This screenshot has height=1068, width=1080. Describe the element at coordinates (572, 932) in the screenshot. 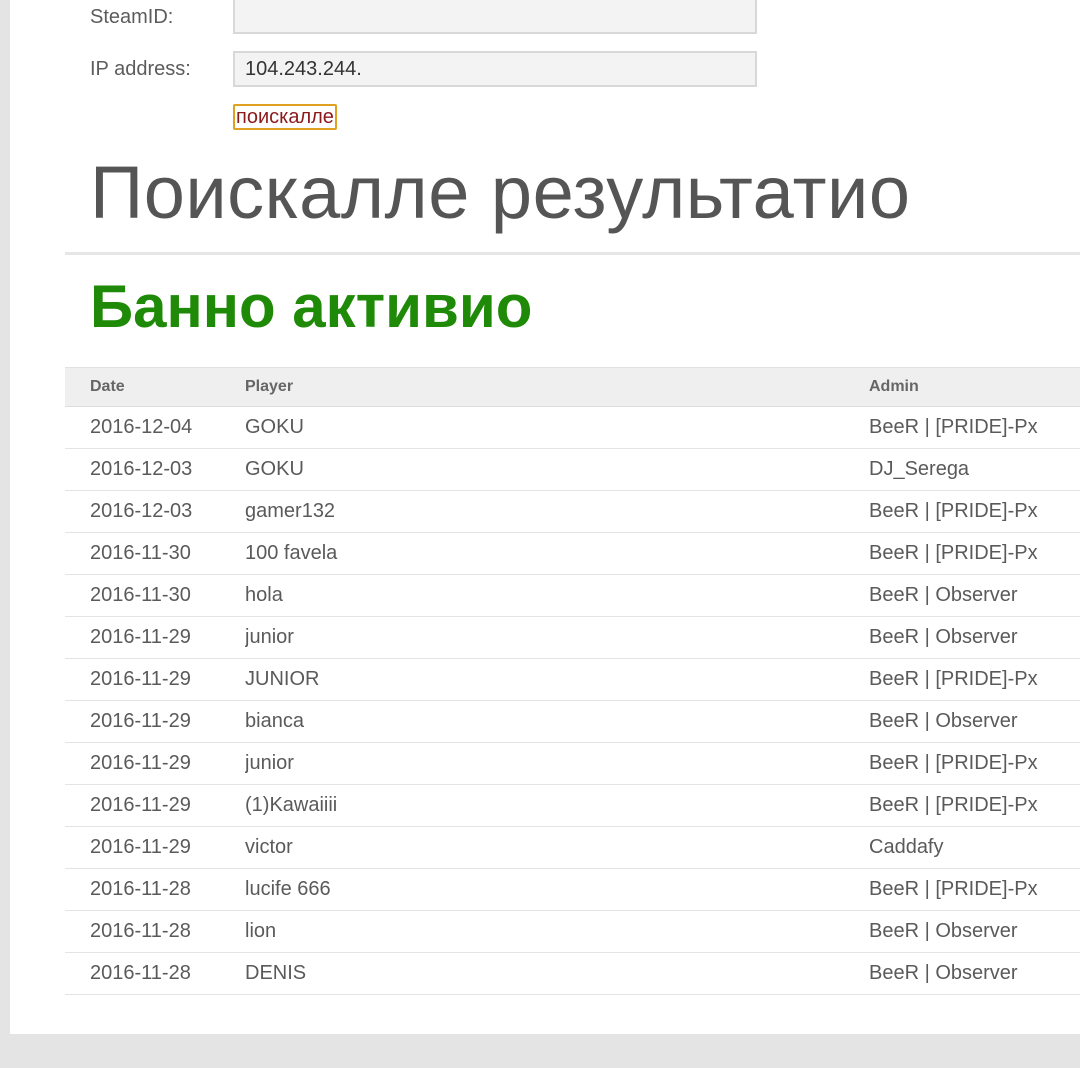

I see `table-row: 2016-11-28 lion BeeR | Observer` at that location.